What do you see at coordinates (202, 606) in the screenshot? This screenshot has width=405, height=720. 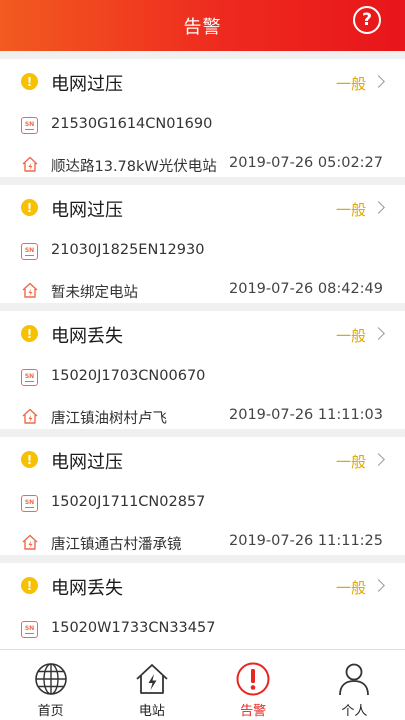 I see `alarm-card: ! 电网丢失 一般 SN 15020W1733CN33457` at bounding box center [202, 606].